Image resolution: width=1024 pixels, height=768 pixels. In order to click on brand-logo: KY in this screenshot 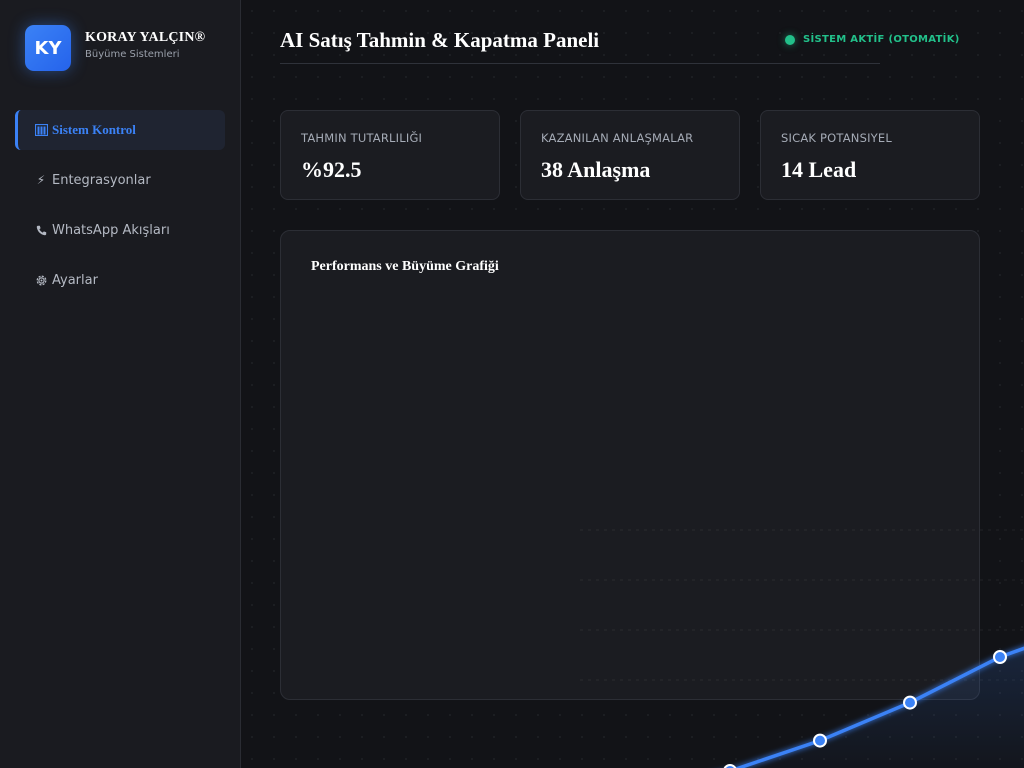, I will do `click(48, 48)`.